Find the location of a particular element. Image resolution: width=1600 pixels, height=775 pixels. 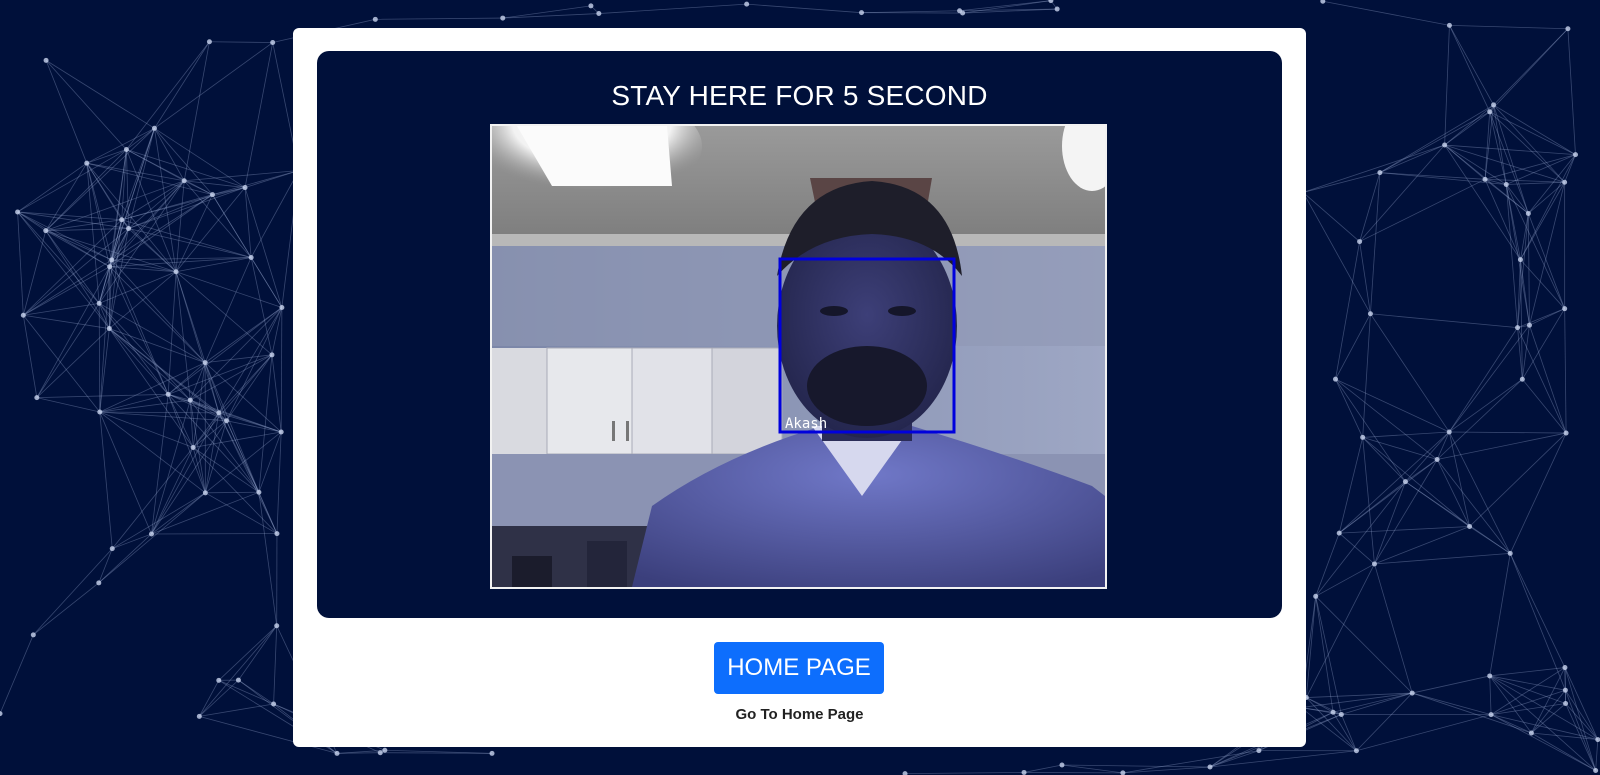

page-title: STAY HERE FOR 5 SECOND is located at coordinates (799, 95).